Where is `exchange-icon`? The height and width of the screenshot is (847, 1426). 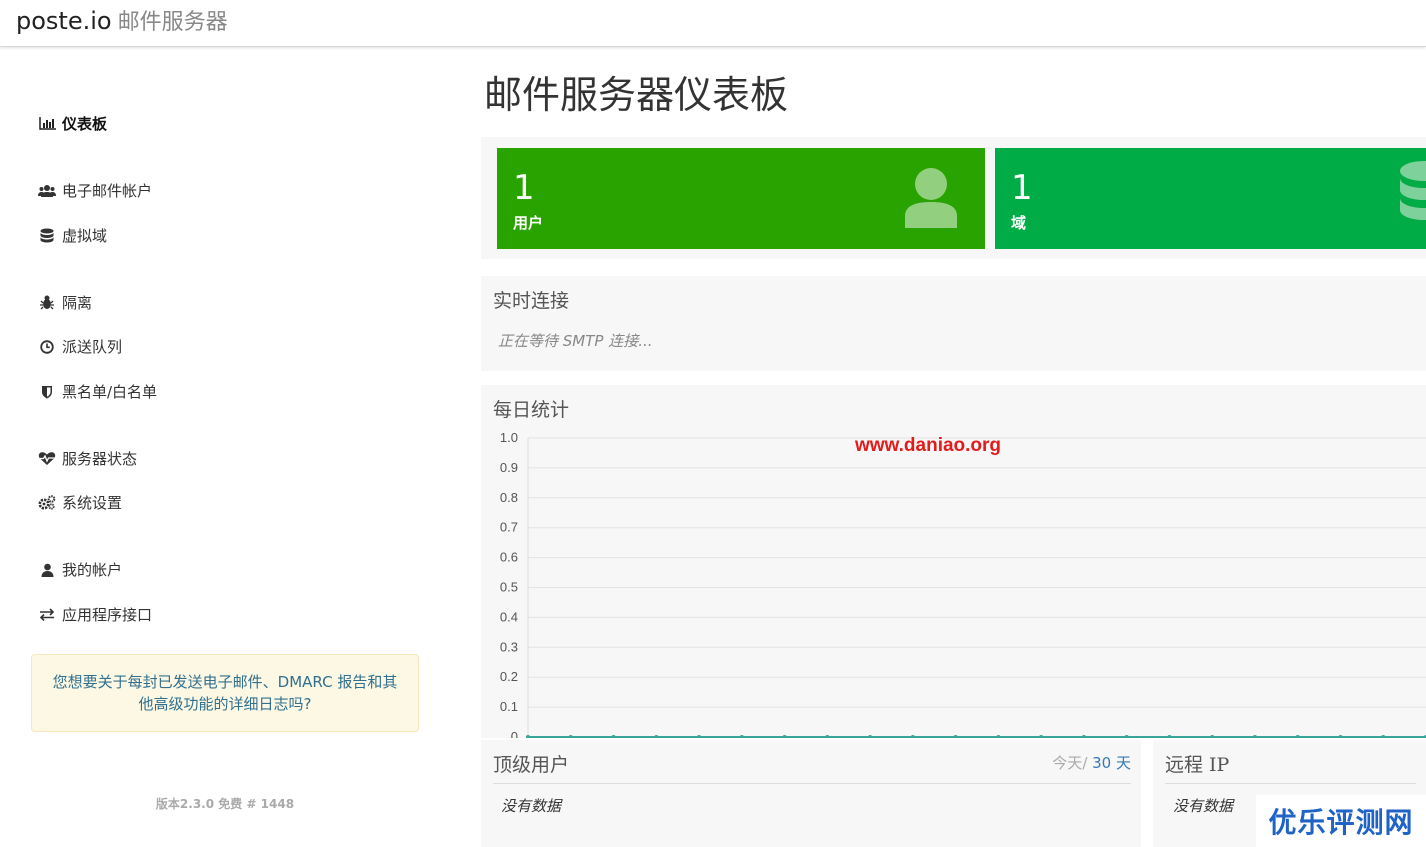 exchange-icon is located at coordinates (47, 615).